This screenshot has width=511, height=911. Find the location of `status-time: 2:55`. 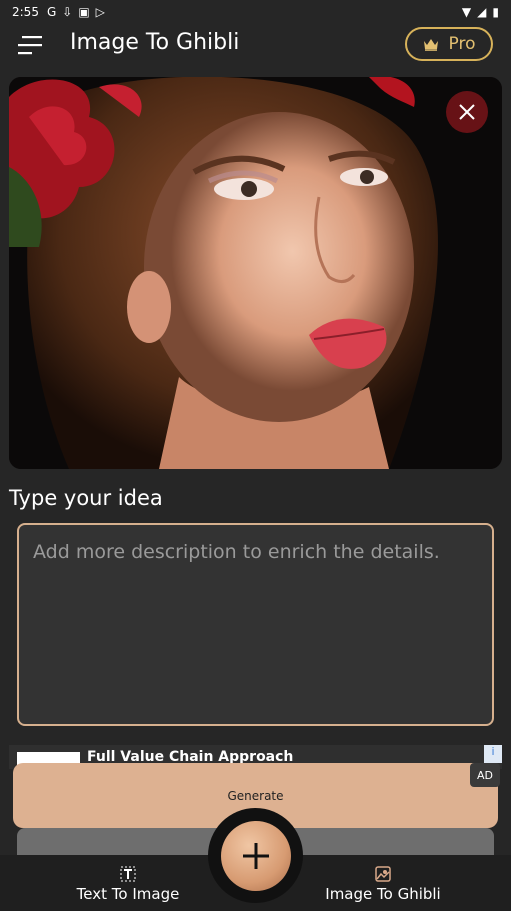

status-time: 2:55 is located at coordinates (25, 12).